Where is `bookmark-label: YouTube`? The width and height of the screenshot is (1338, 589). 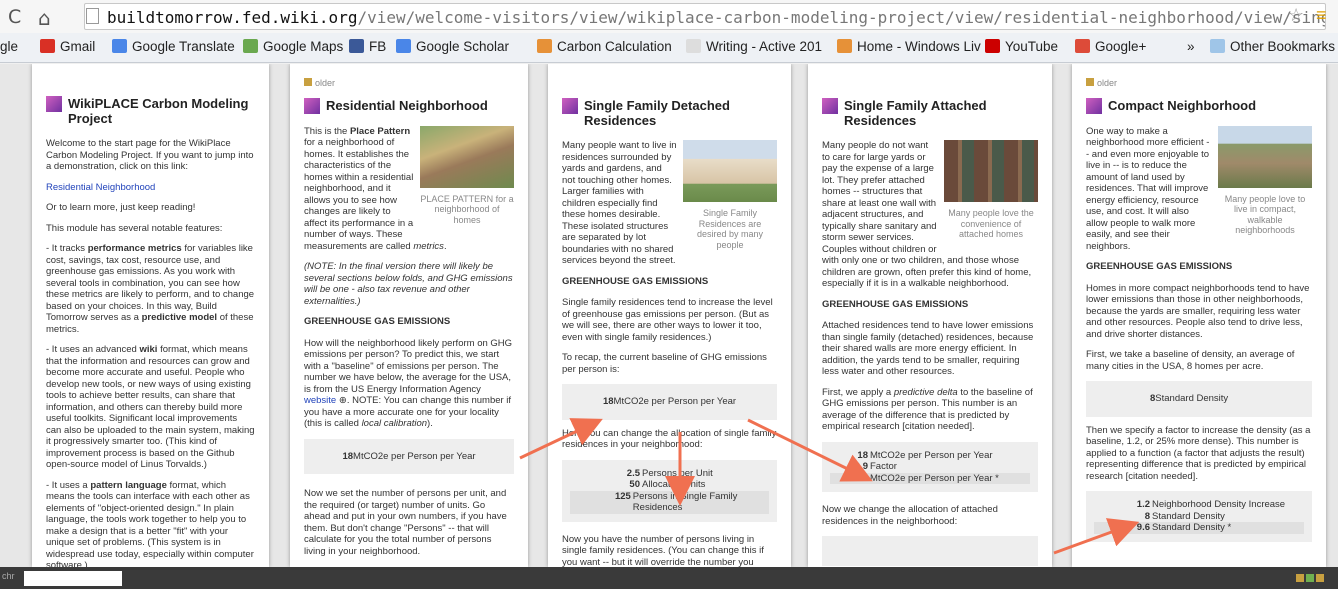 bookmark-label: YouTube is located at coordinates (1032, 46).